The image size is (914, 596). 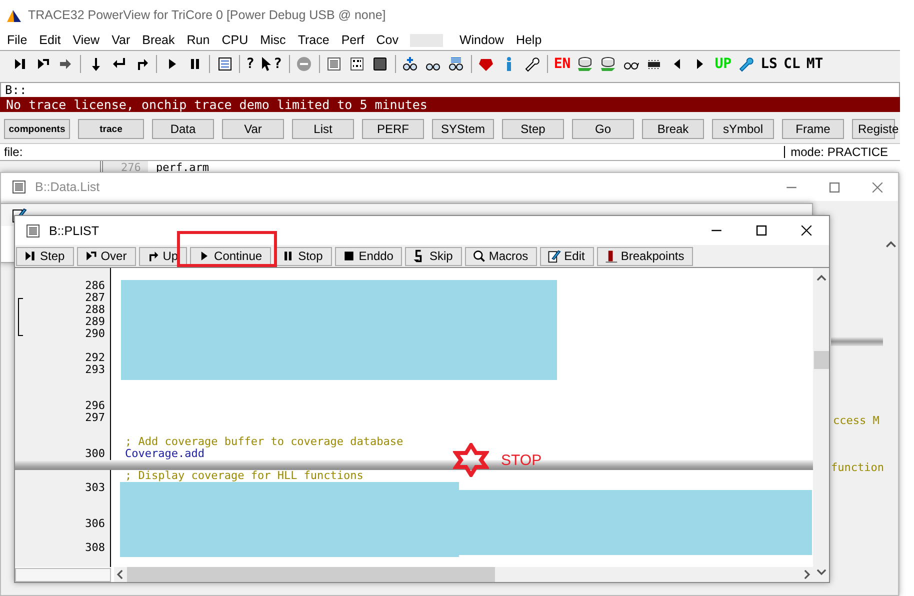 What do you see at coordinates (645, 256) in the screenshot?
I see `toolbar-button: Breakpoints` at bounding box center [645, 256].